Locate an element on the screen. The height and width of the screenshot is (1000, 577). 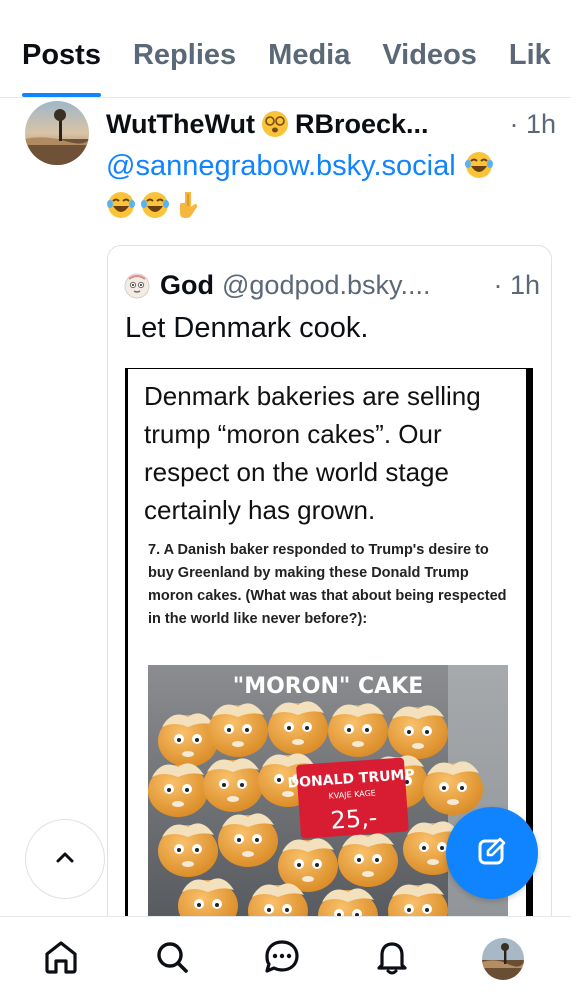
nav-chat is located at coordinates (282, 959).